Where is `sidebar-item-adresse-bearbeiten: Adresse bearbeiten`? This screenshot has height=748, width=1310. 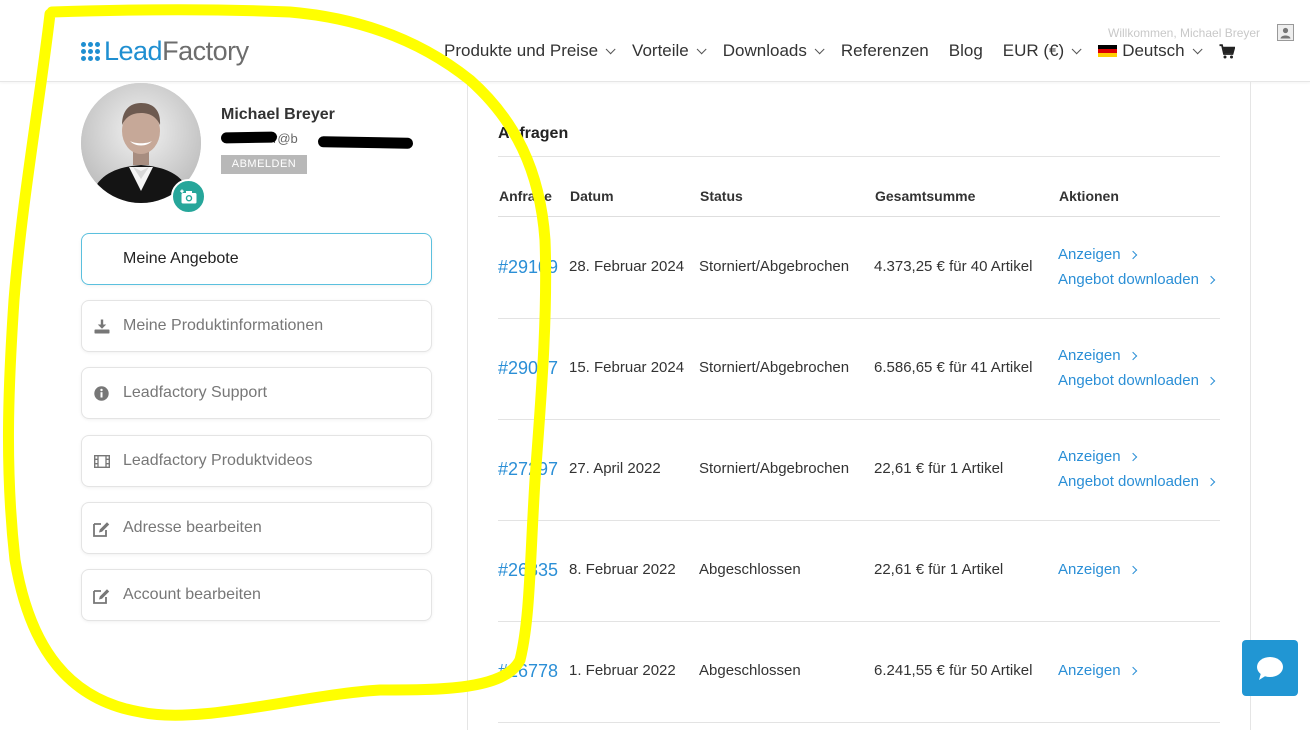
sidebar-item-adresse-bearbeiten: Adresse bearbeiten is located at coordinates (256, 528).